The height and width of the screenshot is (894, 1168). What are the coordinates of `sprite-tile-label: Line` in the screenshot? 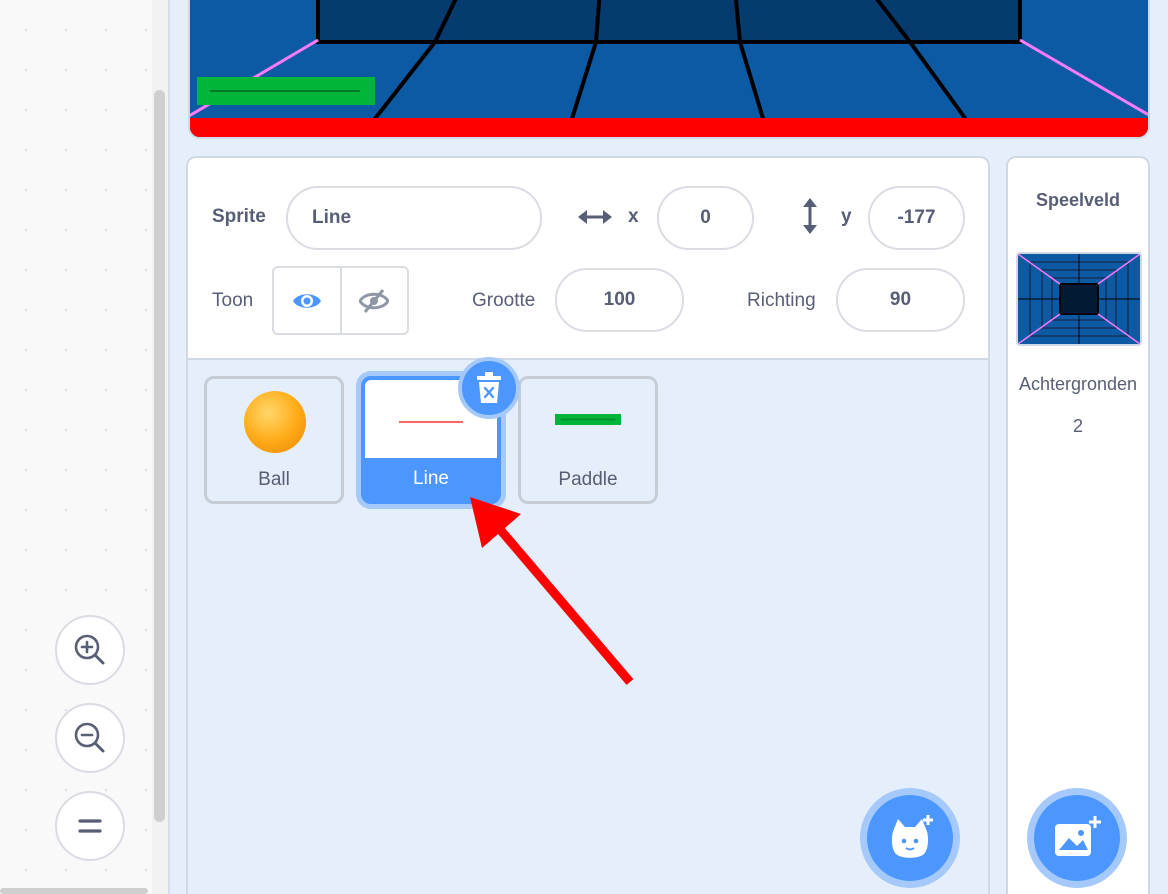 It's located at (431, 479).